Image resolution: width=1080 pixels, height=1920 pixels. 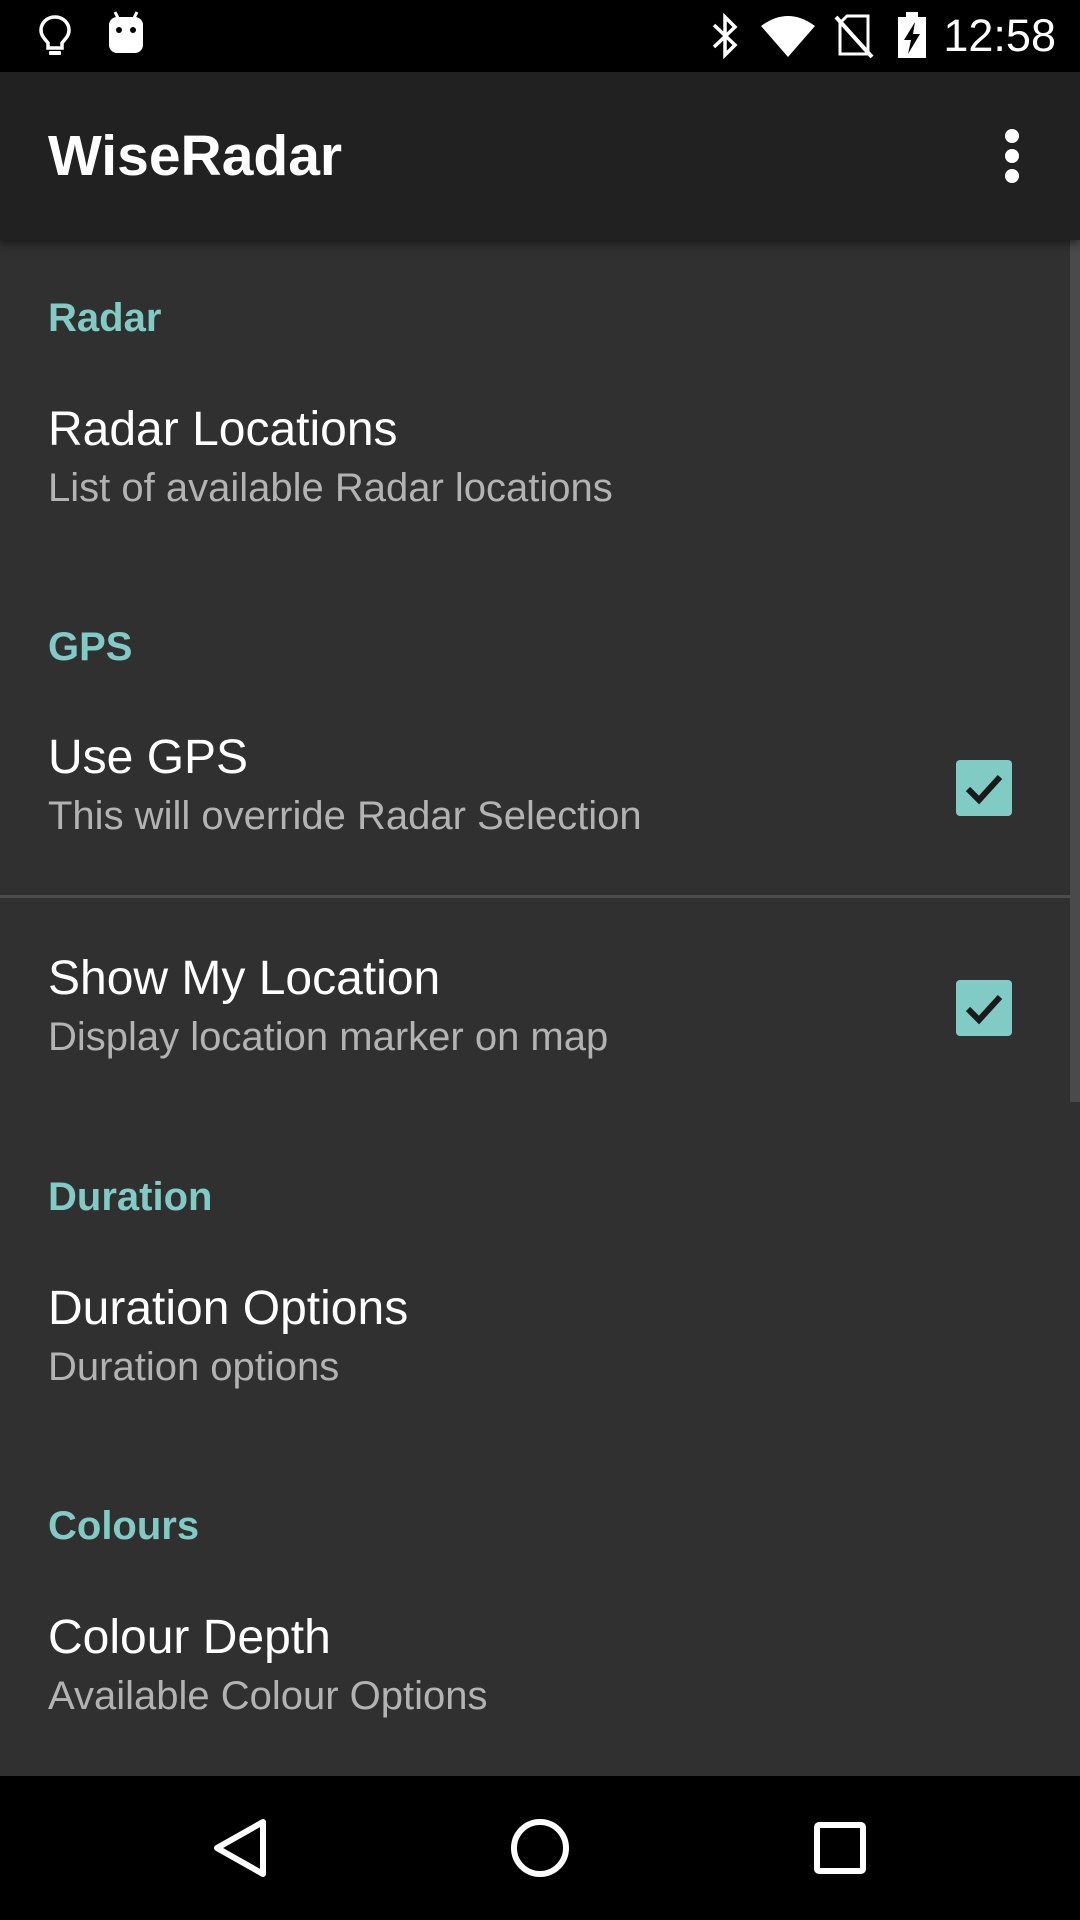 I want to click on android-icon, so click(x=126, y=32).